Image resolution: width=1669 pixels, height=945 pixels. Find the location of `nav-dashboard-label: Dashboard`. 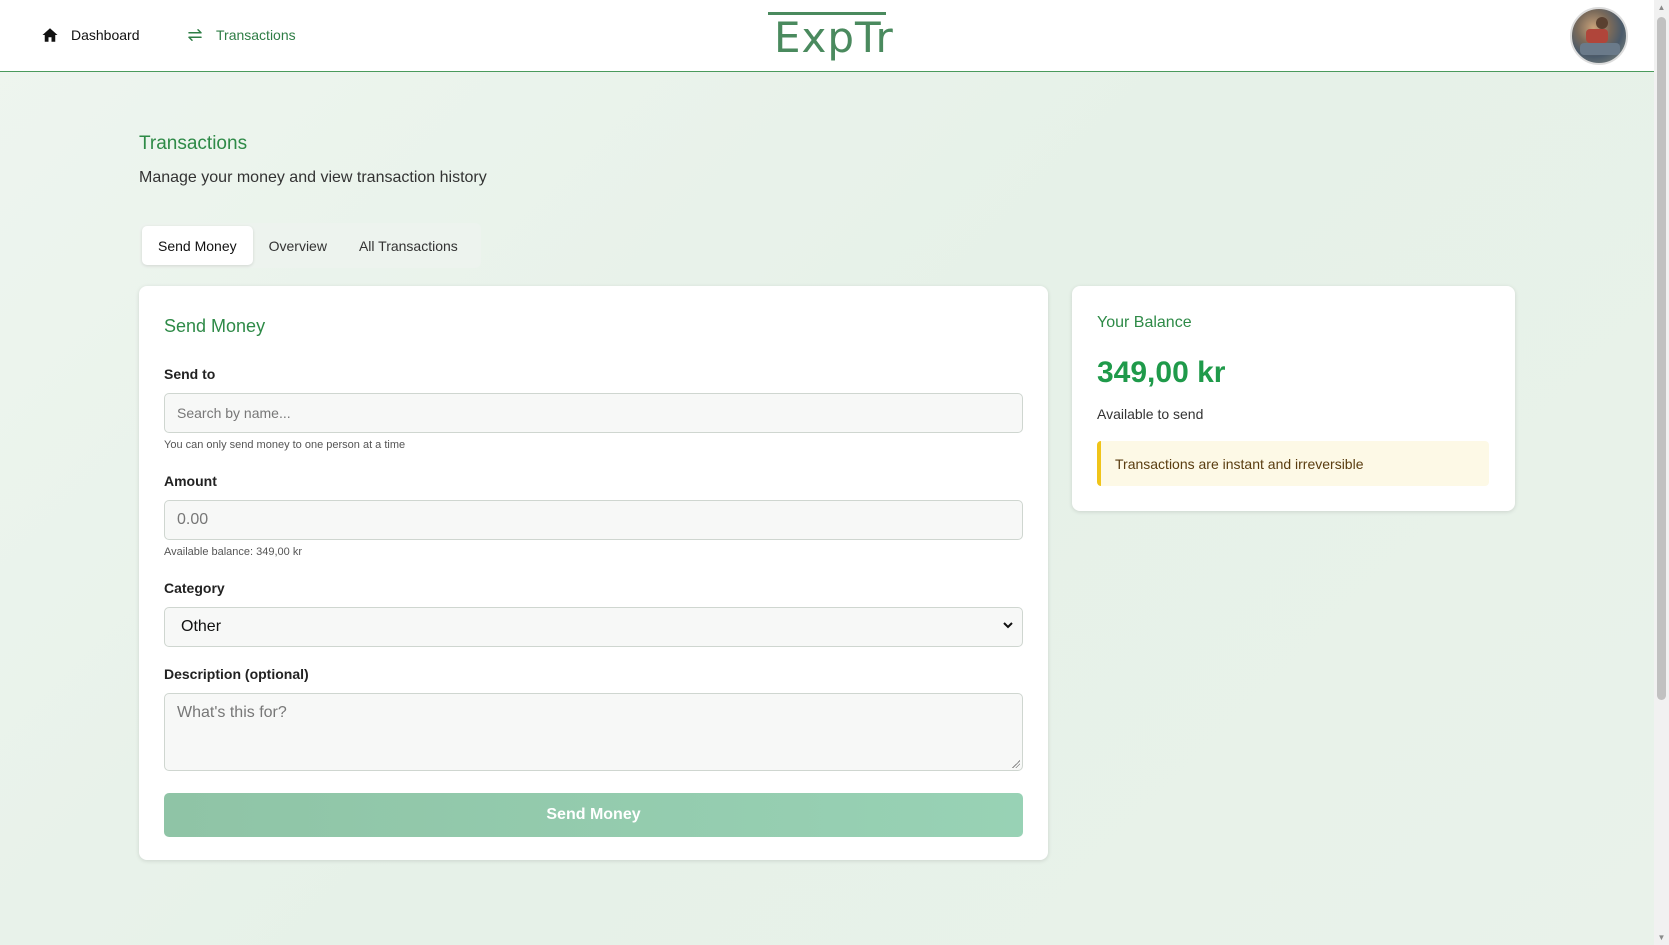

nav-dashboard-label: Dashboard is located at coordinates (105, 35).